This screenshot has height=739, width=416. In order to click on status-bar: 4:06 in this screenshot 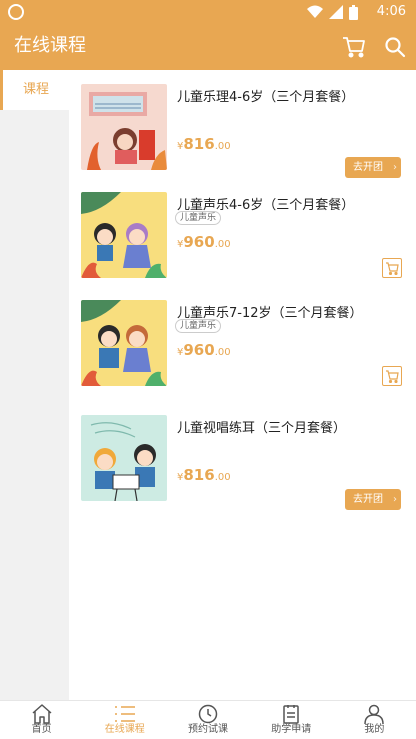, I will do `click(208, 12)`.